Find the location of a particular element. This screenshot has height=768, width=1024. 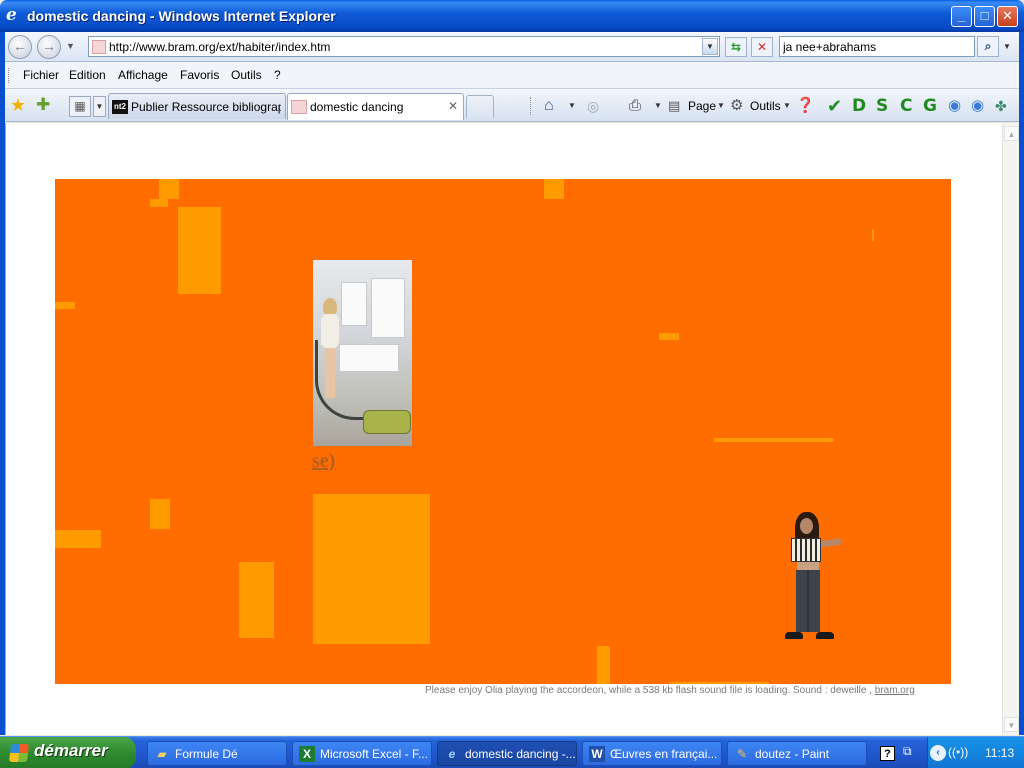

clock: 11:13 is located at coordinates (999, 753).